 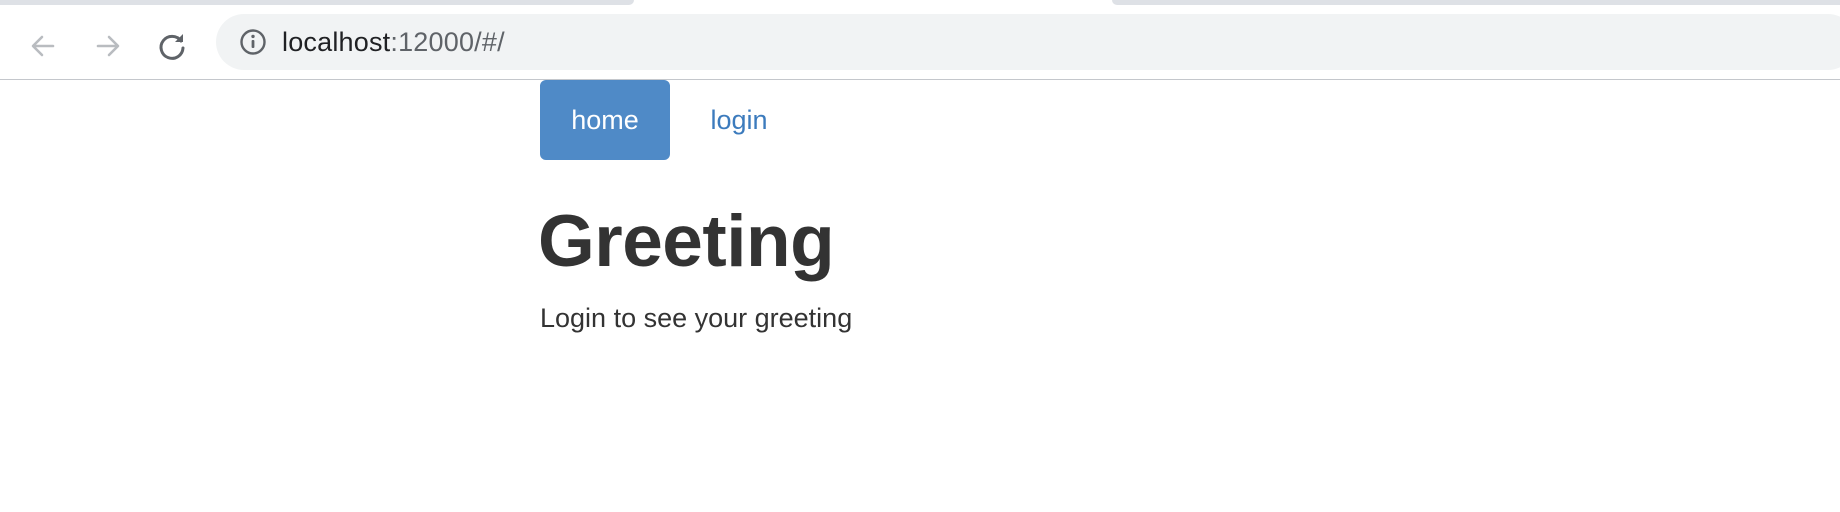 I want to click on back-arrow-icon, so click(x=43, y=46).